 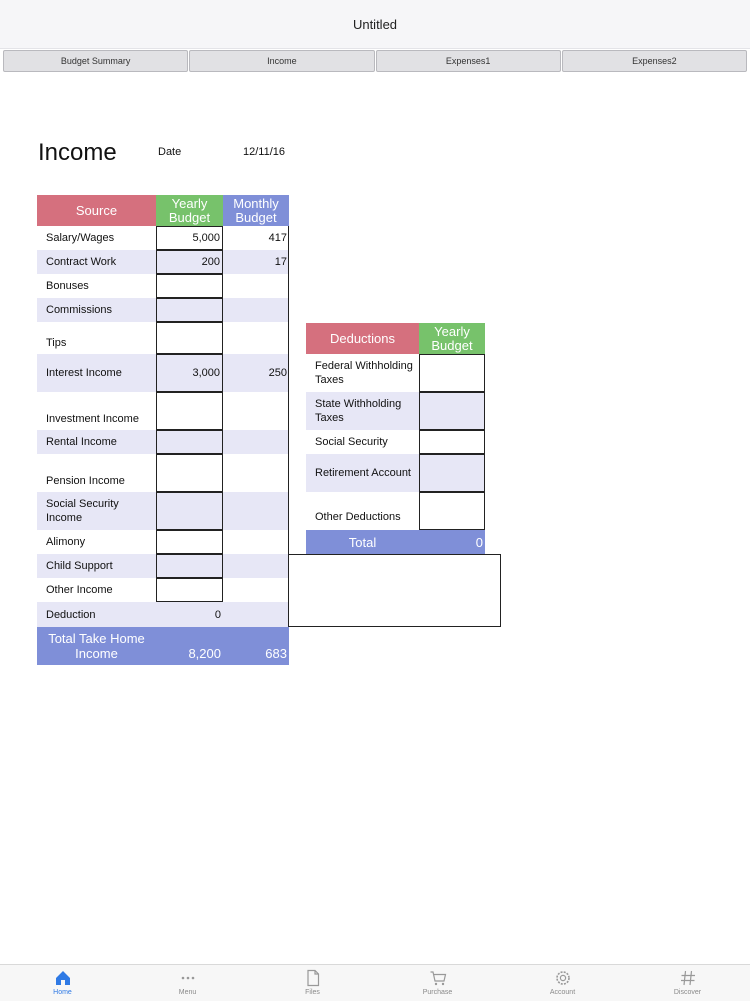 I want to click on tab-menu: Menu, so click(x=187, y=983).